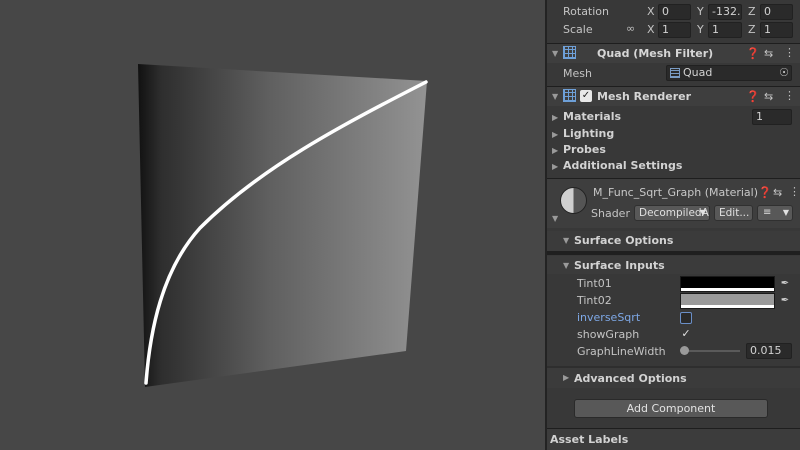 This screenshot has width=800, height=450. Describe the element at coordinates (622, 165) in the screenshot. I see `additional-settings-foldout: Additional Settings` at that location.